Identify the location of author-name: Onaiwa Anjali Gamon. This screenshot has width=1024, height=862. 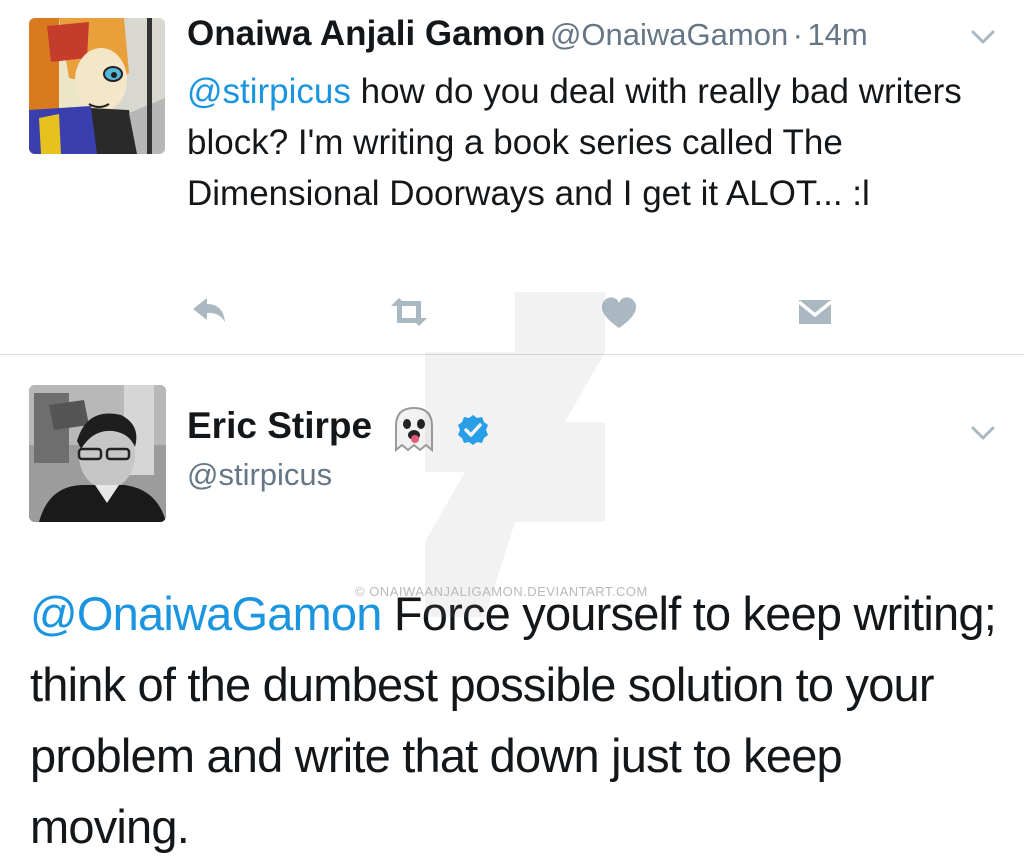
(366, 33).